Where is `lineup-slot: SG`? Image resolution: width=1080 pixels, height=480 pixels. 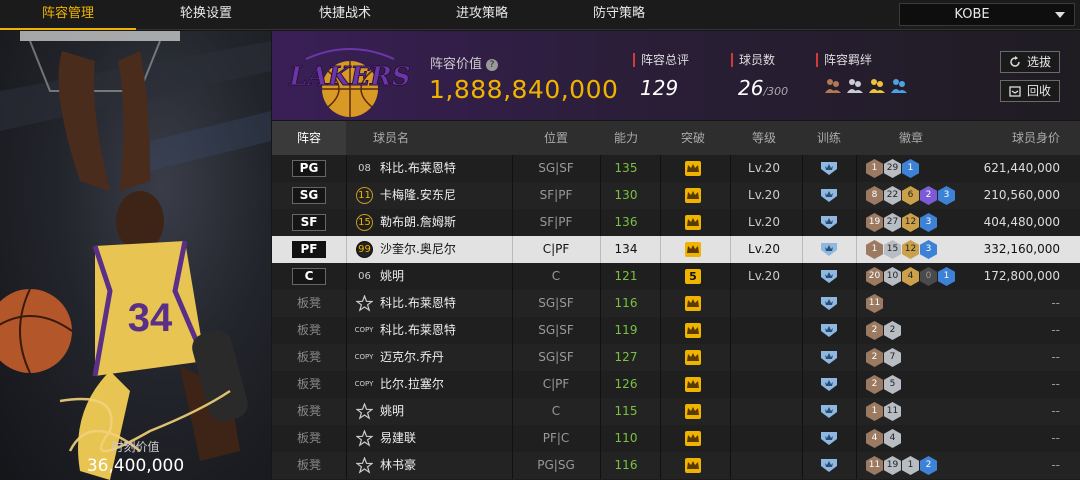 lineup-slot: SG is located at coordinates (309, 195).